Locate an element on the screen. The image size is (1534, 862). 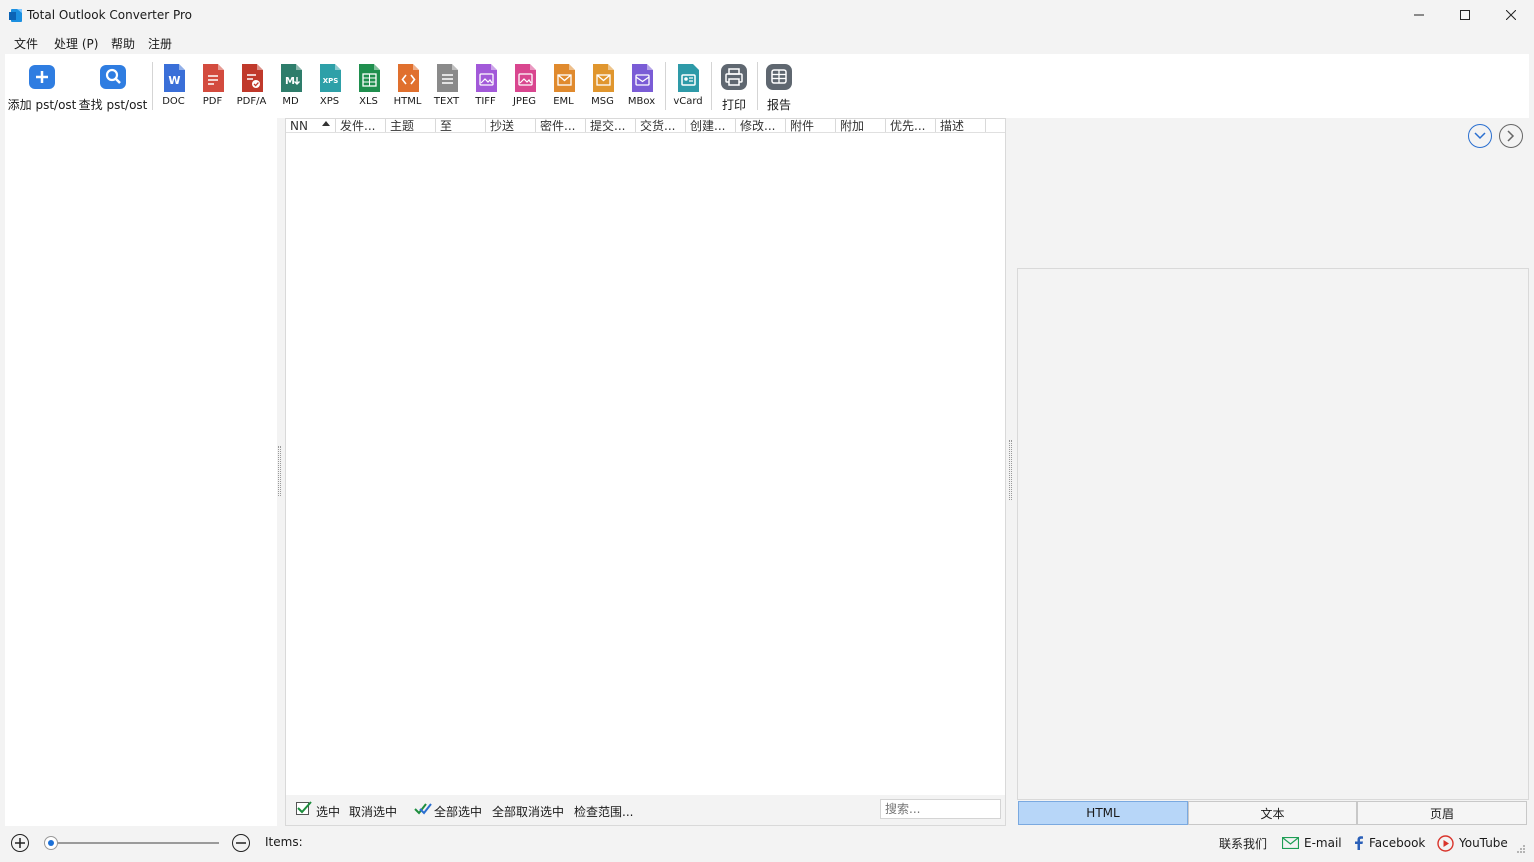
facebook-label: Facebook is located at coordinates (1397, 843).